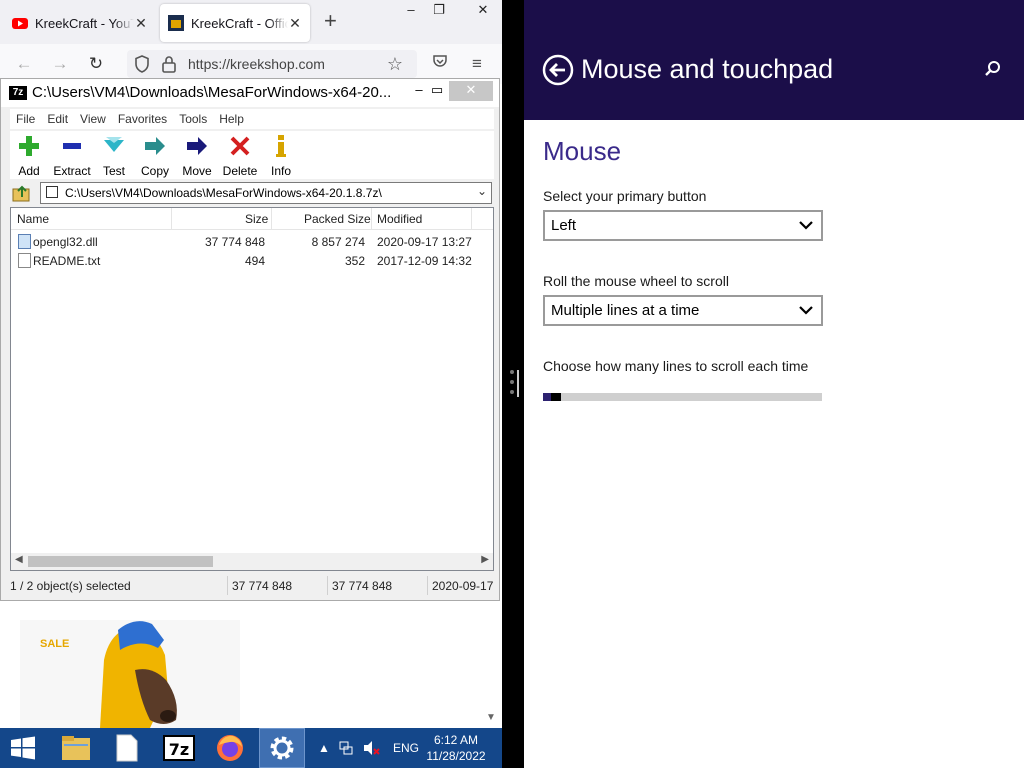 Image resolution: width=1024 pixels, height=768 pixels. I want to click on settings-taskbar-button, so click(282, 748).